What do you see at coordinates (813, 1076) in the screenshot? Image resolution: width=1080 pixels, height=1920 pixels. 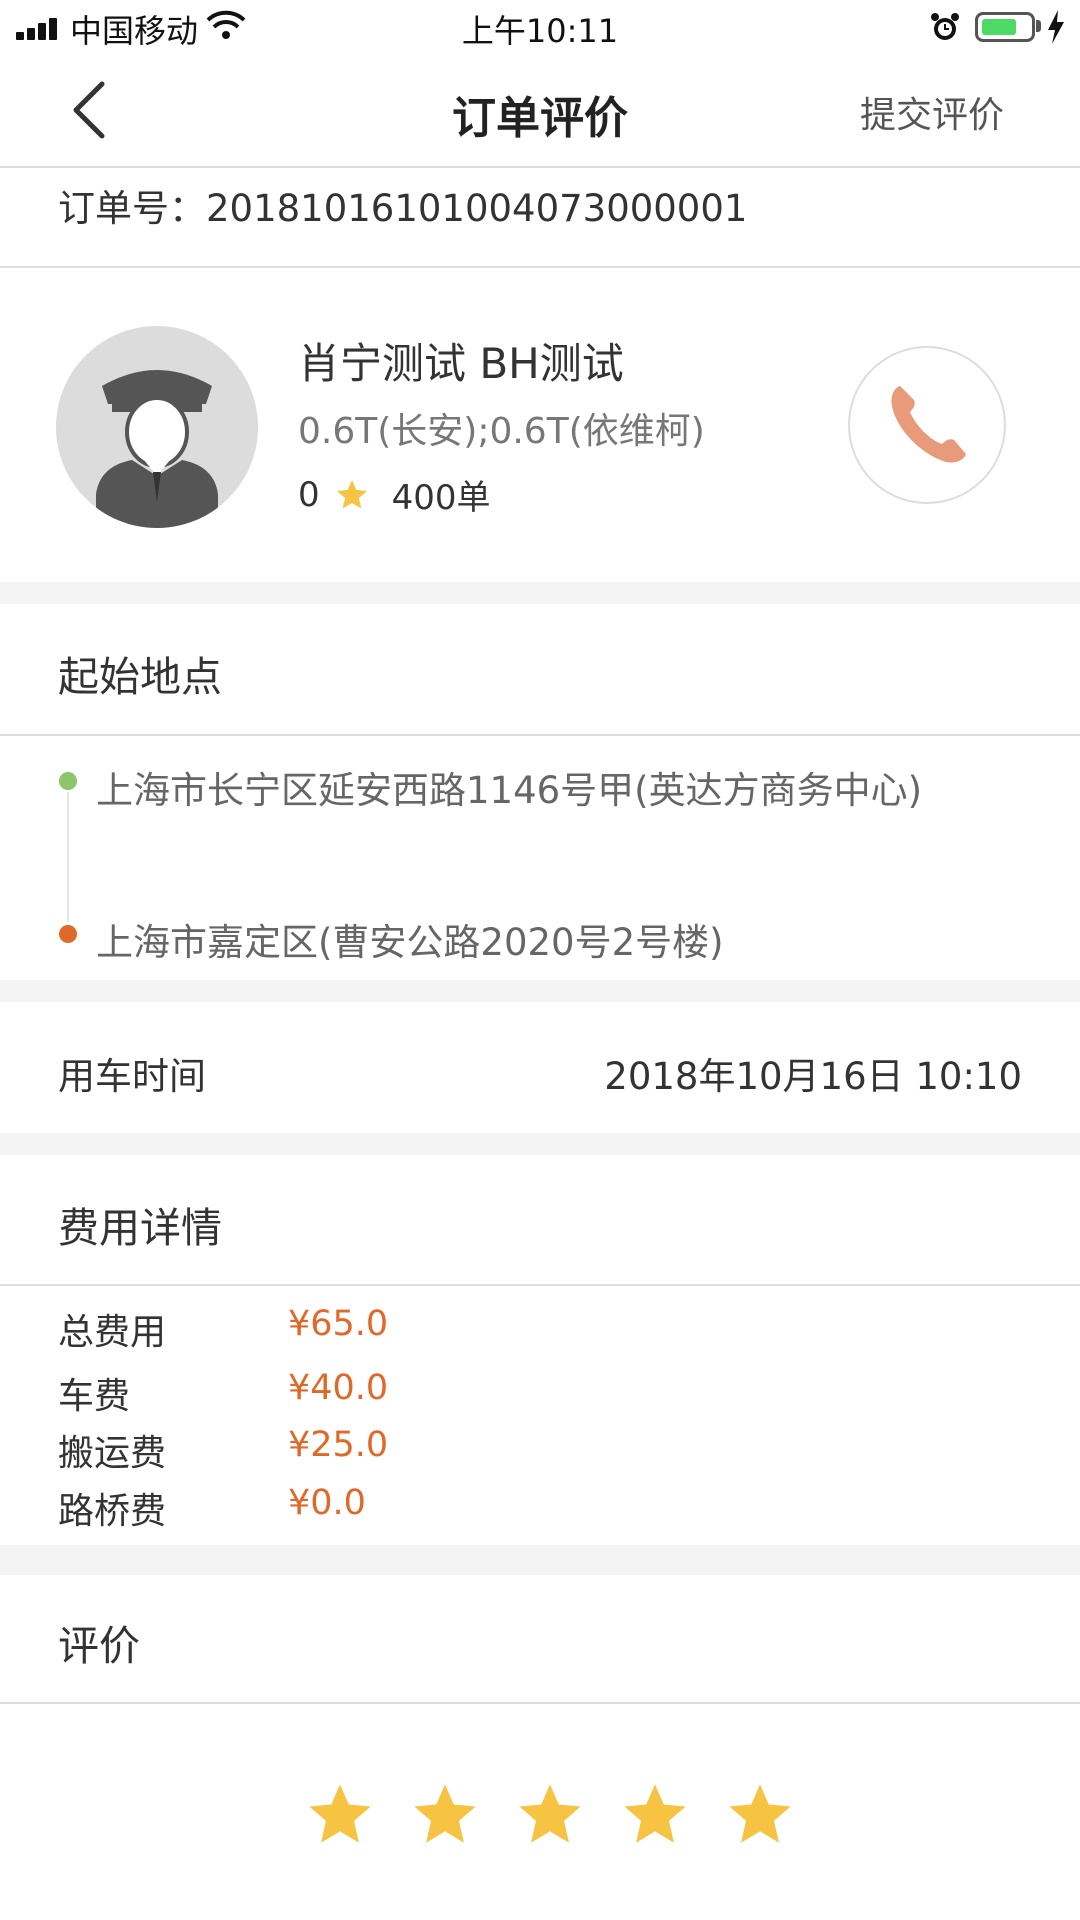 I see `use-time-value: 2018年10月16日 10:10` at bounding box center [813, 1076].